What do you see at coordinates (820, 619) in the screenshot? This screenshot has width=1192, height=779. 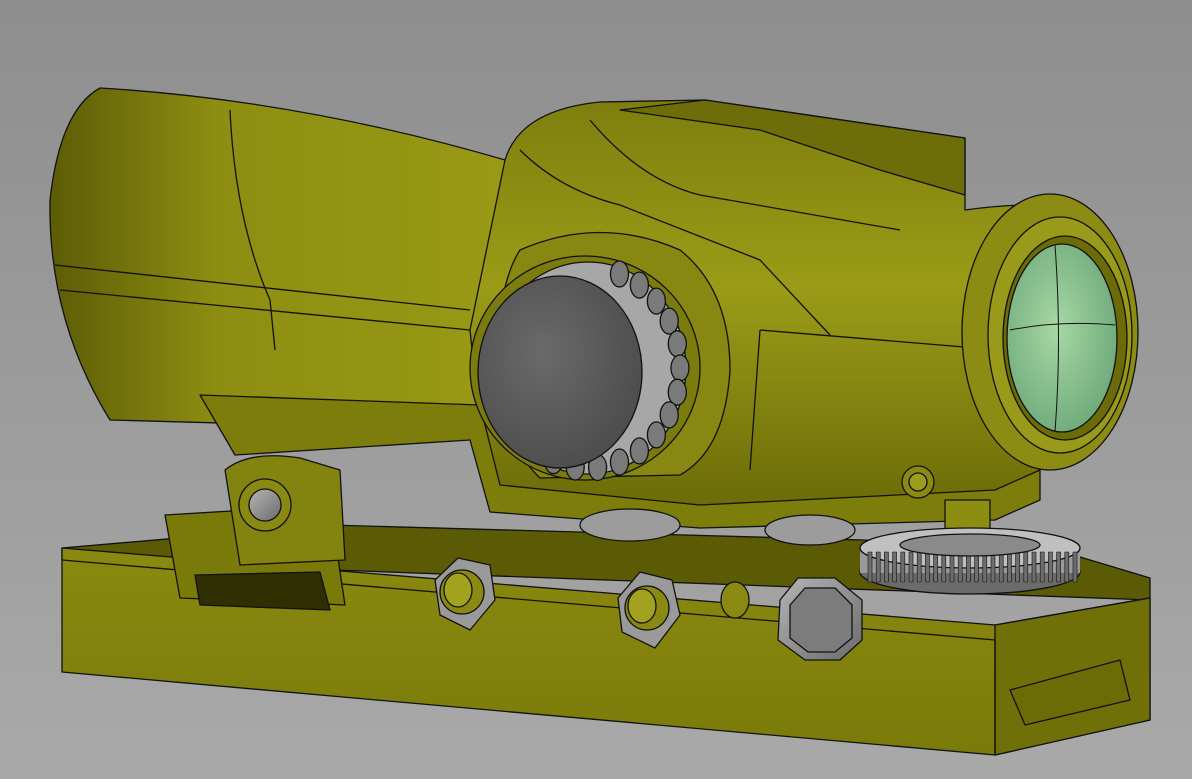 I see `hex-nut` at bounding box center [820, 619].